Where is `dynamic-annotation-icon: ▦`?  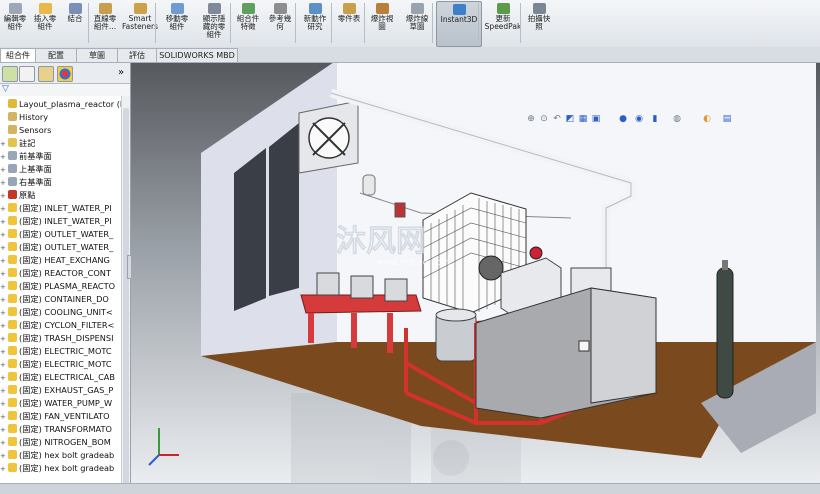
dynamic-annotation-icon: ▦ is located at coordinates (583, 119).